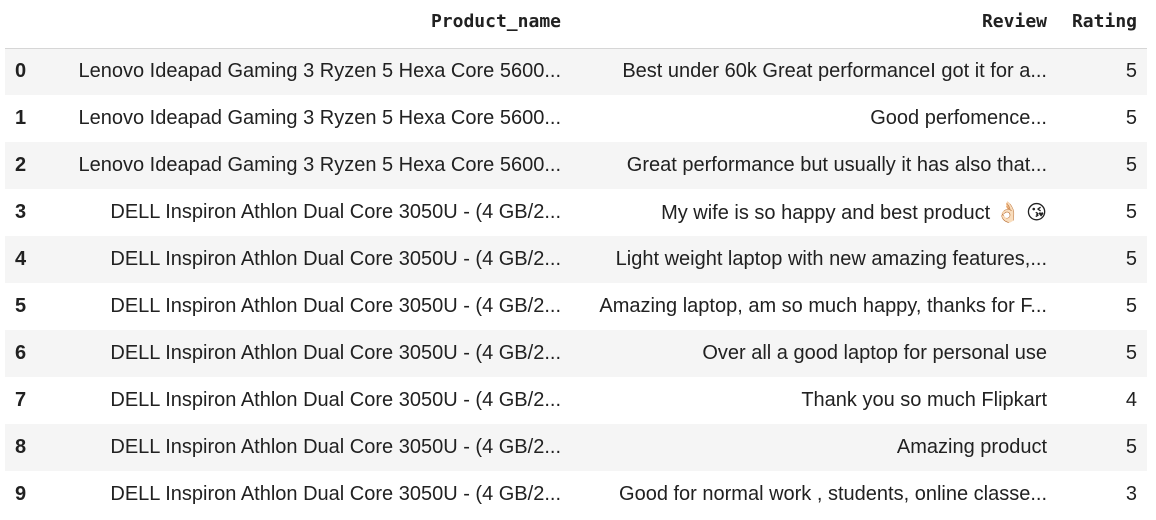  I want to click on row-index: 4, so click(21, 259).